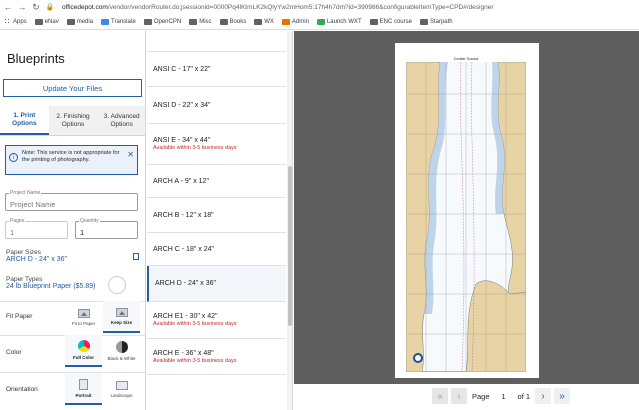 The image size is (639, 410). I want to click on back-icon: ←, so click(8, 7).